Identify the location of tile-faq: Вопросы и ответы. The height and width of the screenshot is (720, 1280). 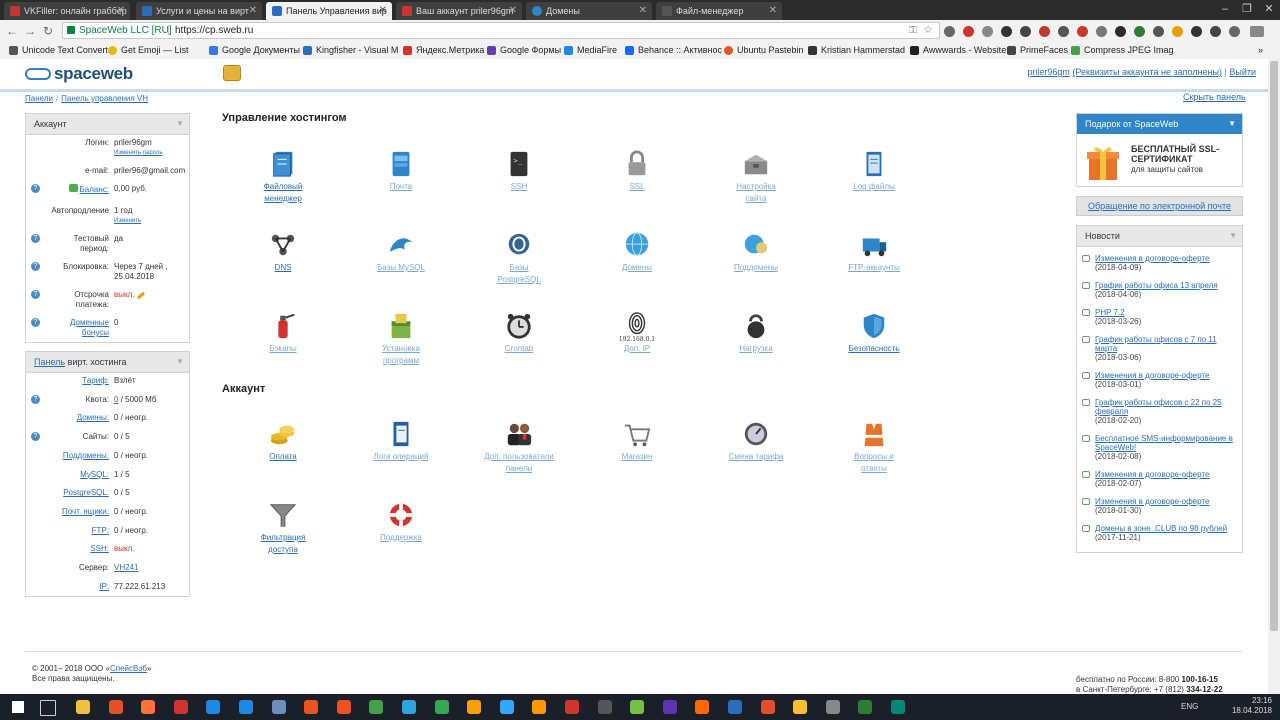
(874, 447).